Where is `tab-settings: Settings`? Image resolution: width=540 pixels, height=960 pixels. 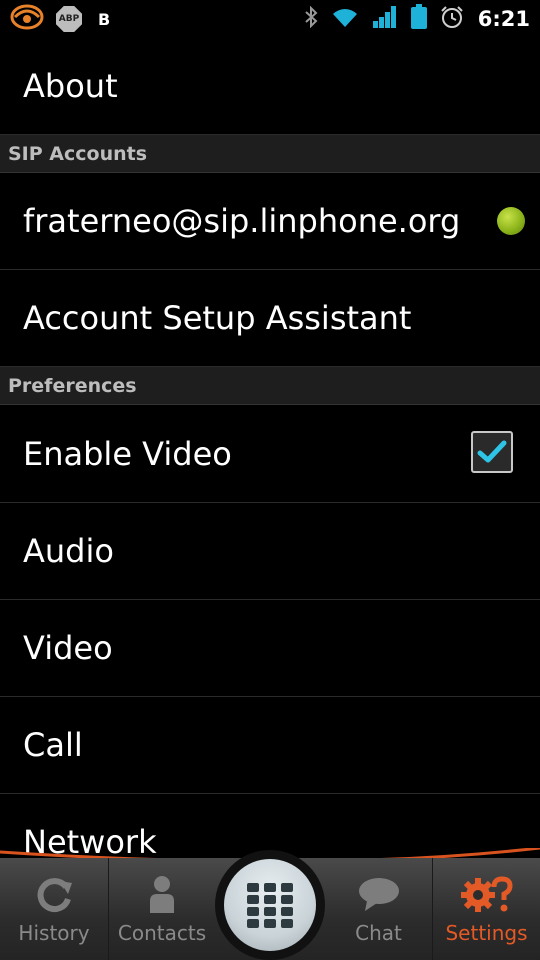
tab-settings: Settings is located at coordinates (486, 909).